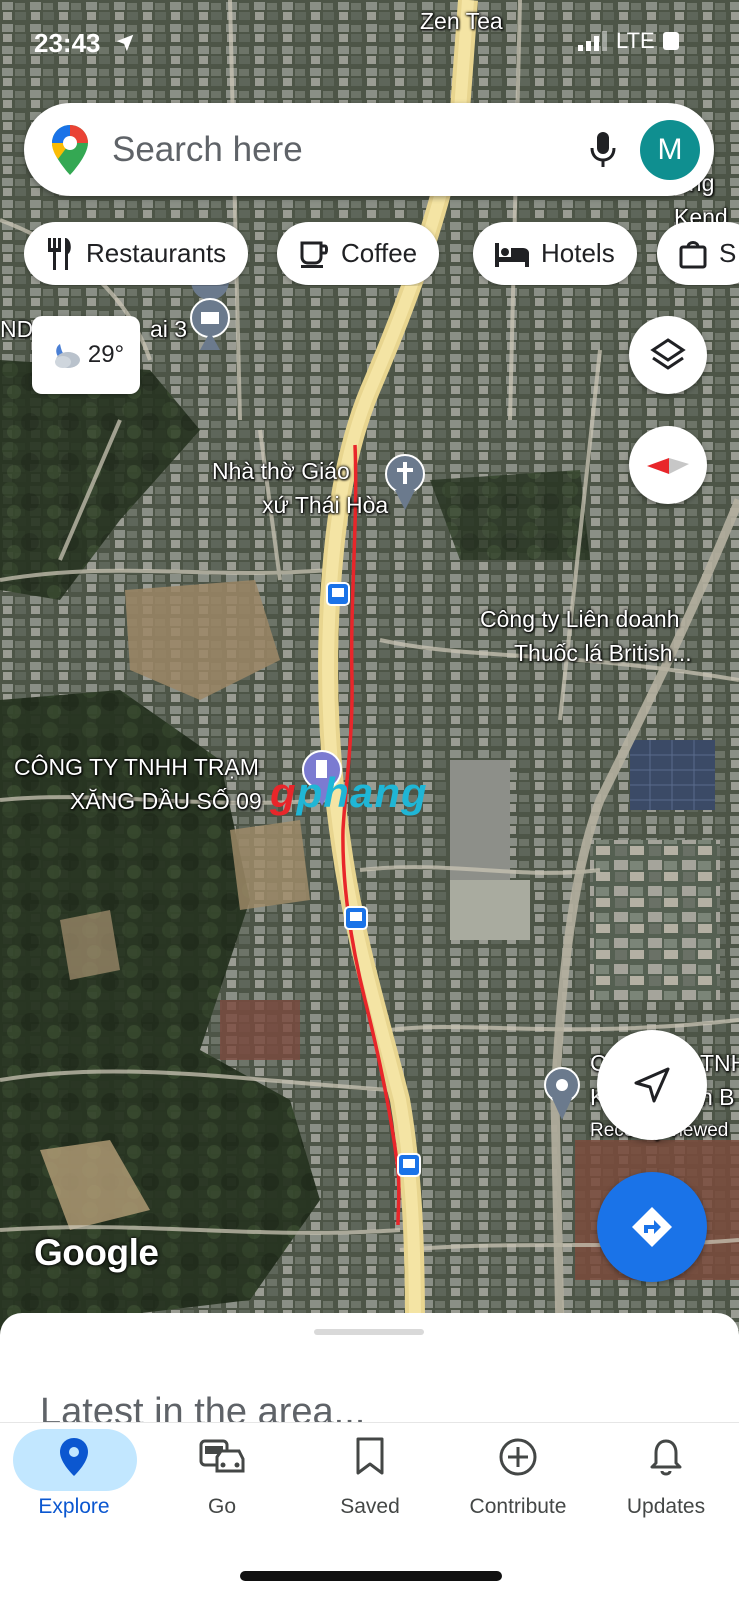  I want to click on add-circle-icon, so click(518, 1457).